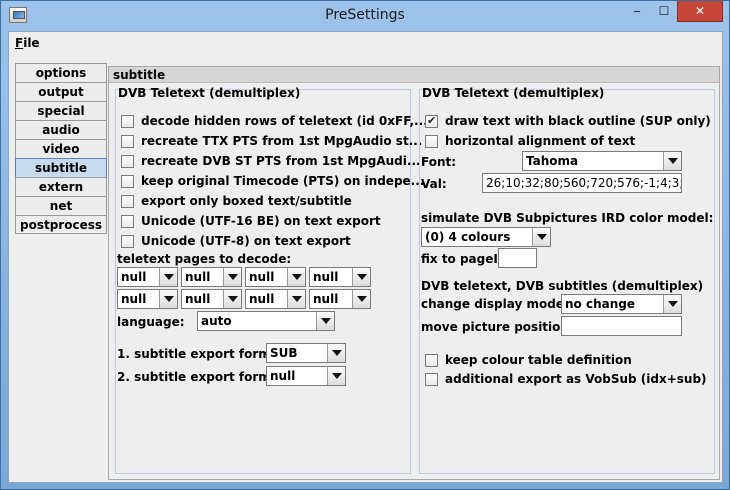 The width and height of the screenshot is (730, 490). Describe the element at coordinates (340, 277) in the screenshot. I see `teletext-page-combo-4: null` at that location.